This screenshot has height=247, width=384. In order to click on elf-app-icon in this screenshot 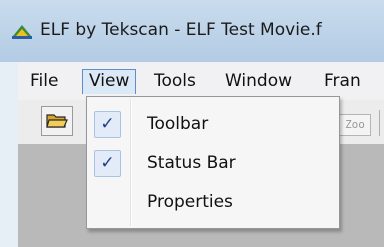, I will do `click(22, 31)`.